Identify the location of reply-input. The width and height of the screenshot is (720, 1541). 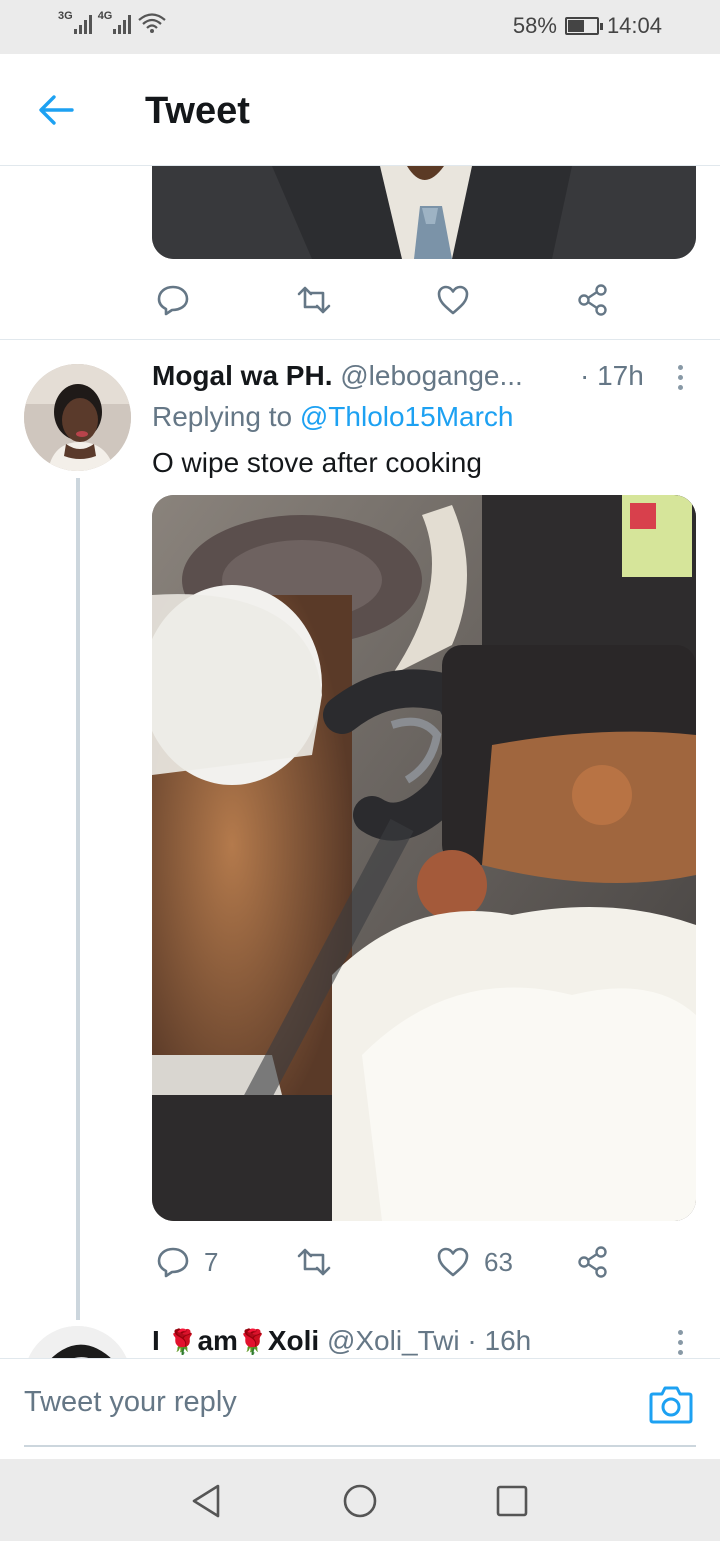
(360, 1403).